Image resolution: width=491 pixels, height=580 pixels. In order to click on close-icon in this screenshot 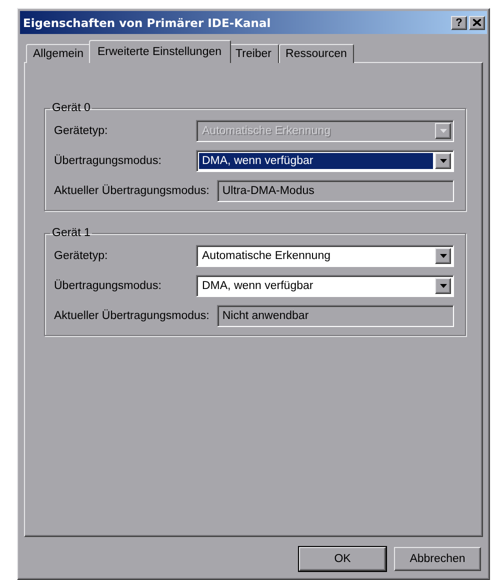, I will do `click(477, 22)`.